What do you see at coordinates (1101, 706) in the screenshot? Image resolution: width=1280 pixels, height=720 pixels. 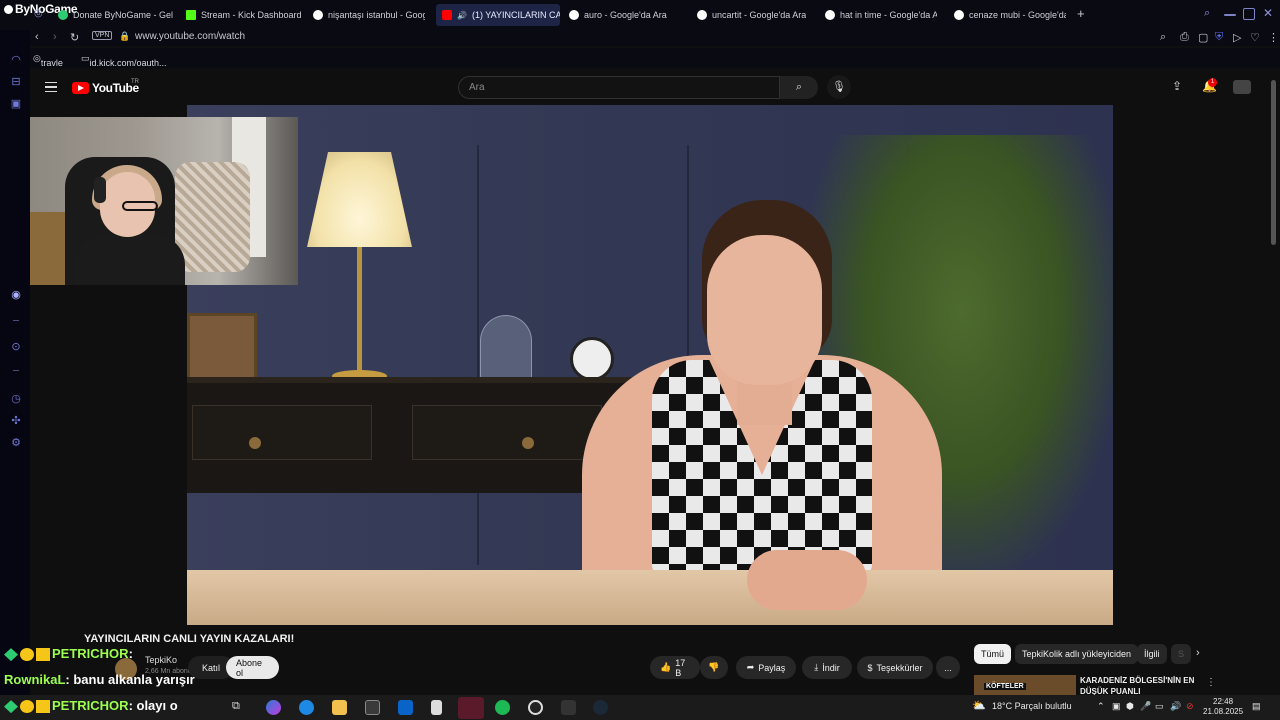 I see `chevron-up-icon: ⌃` at bounding box center [1101, 706].